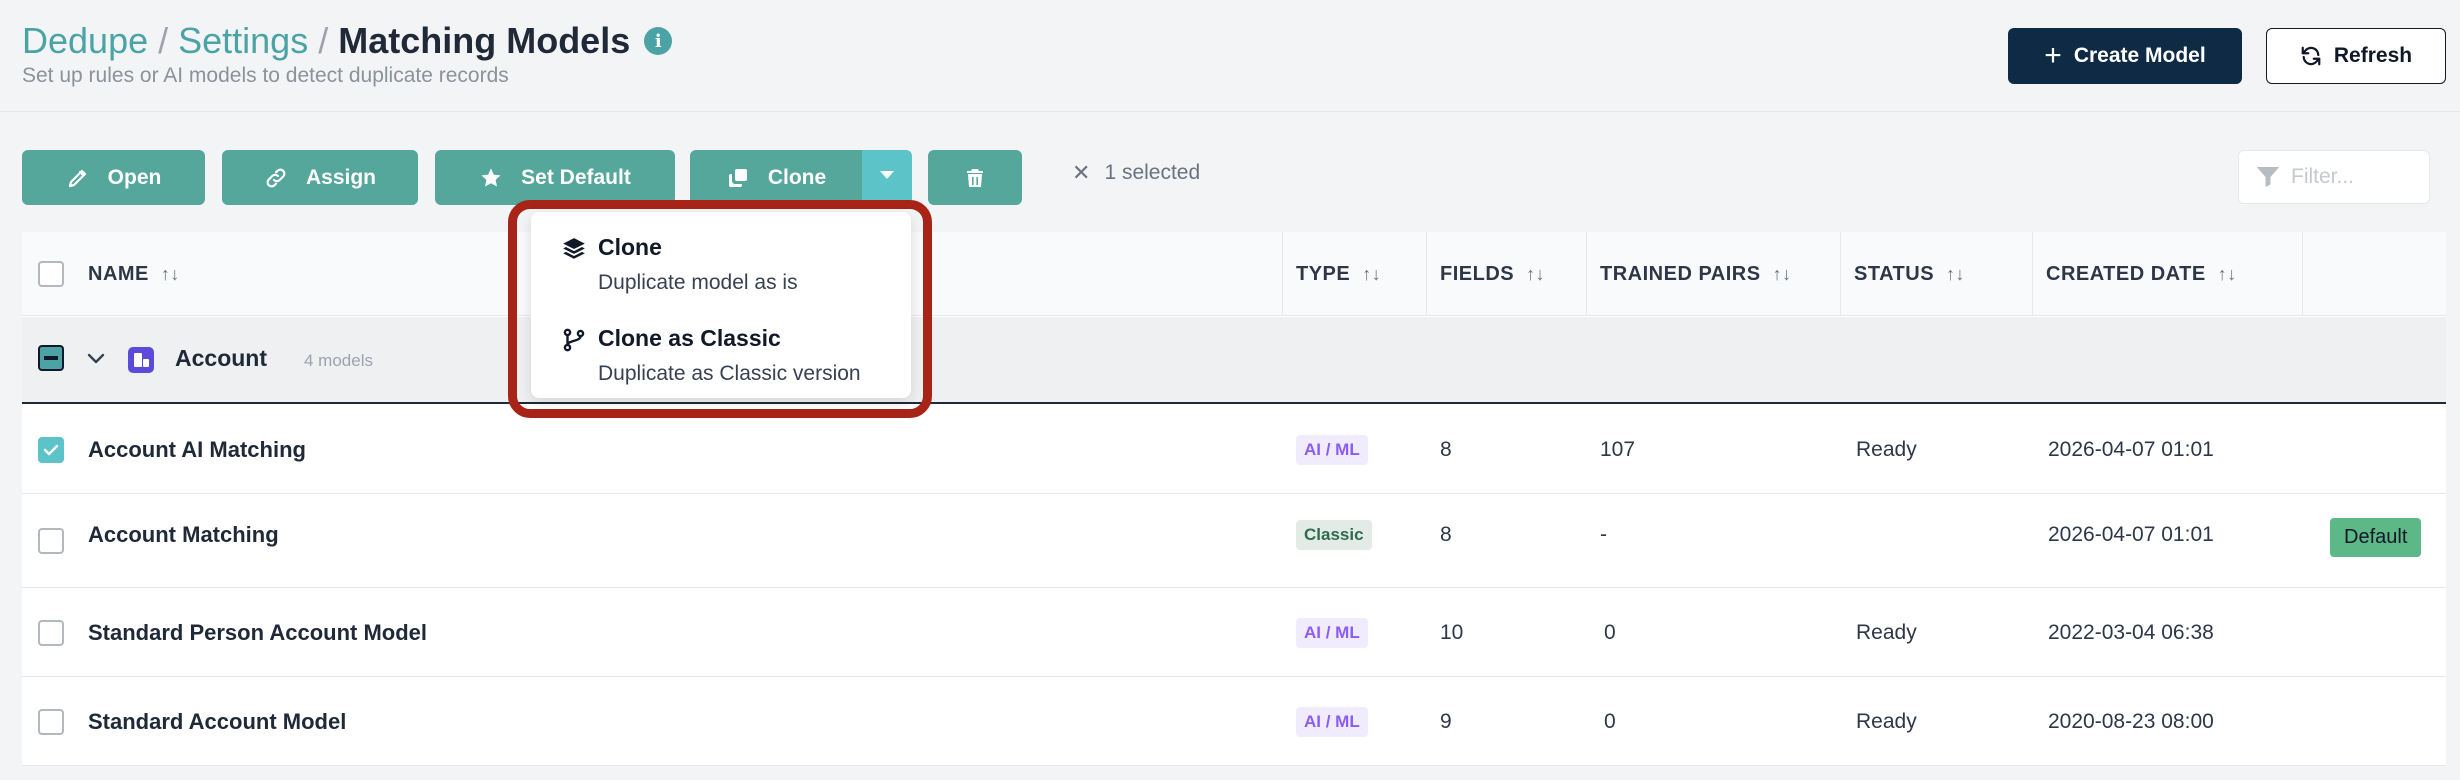 This screenshot has width=2460, height=780. What do you see at coordinates (85, 41) in the screenshot?
I see `breadcrumb-dedupe: Dedupe` at bounding box center [85, 41].